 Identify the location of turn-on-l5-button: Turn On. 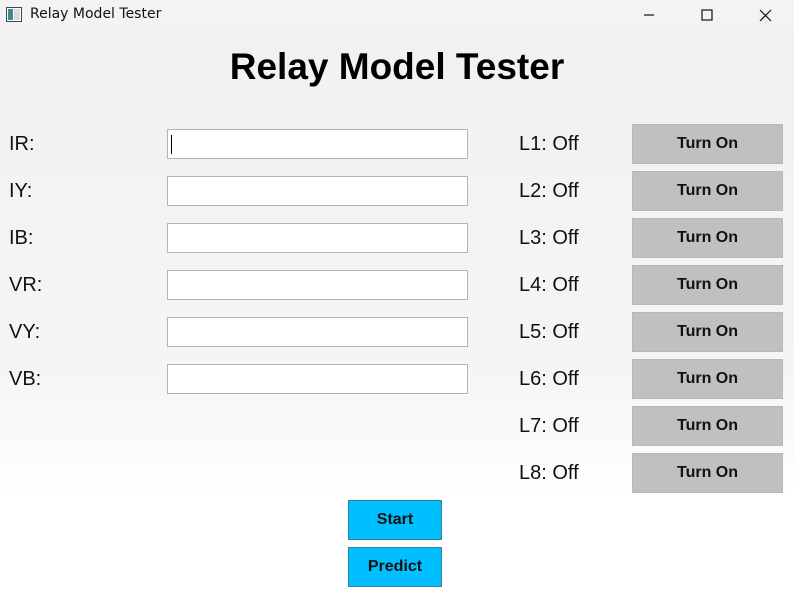
(707, 332).